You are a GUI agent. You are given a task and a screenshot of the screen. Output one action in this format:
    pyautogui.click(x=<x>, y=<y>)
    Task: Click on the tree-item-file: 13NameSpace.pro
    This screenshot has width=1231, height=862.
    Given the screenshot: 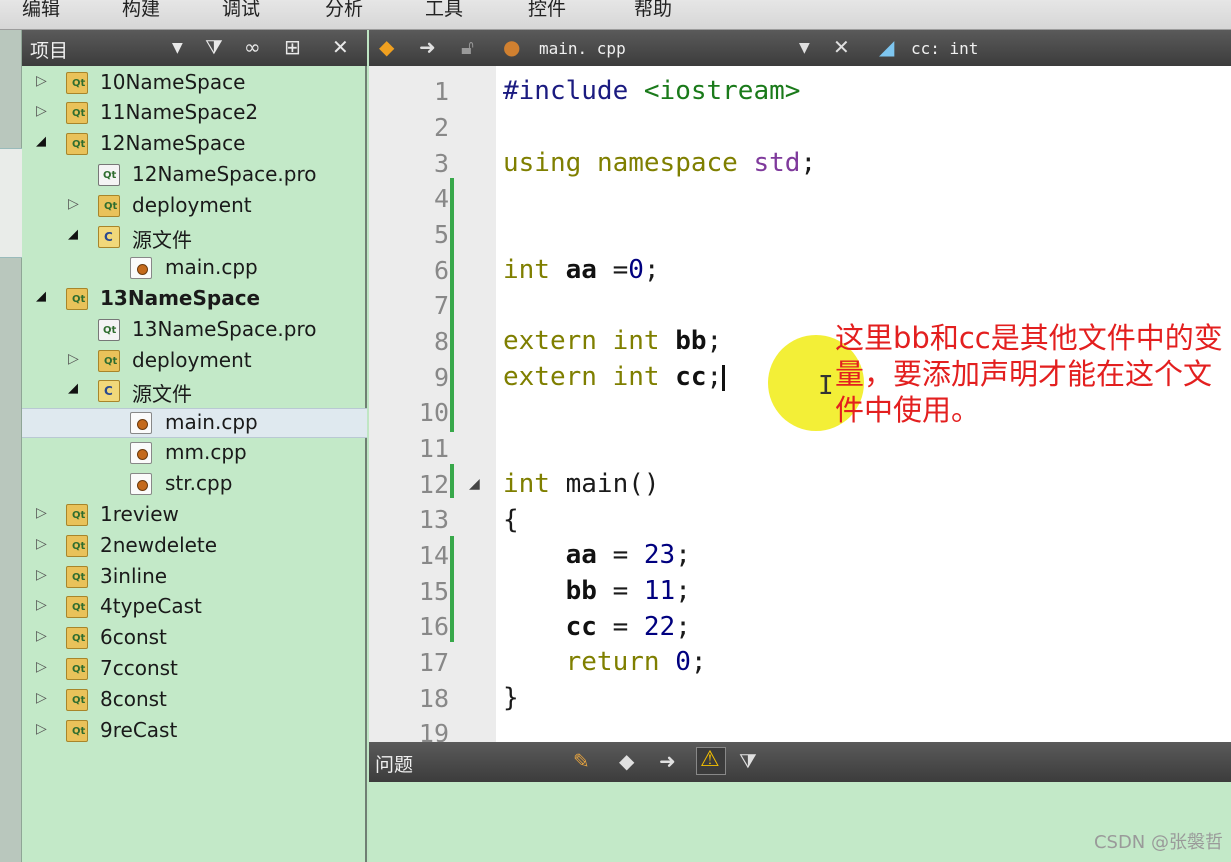 What is the action you would take?
    pyautogui.click(x=194, y=331)
    